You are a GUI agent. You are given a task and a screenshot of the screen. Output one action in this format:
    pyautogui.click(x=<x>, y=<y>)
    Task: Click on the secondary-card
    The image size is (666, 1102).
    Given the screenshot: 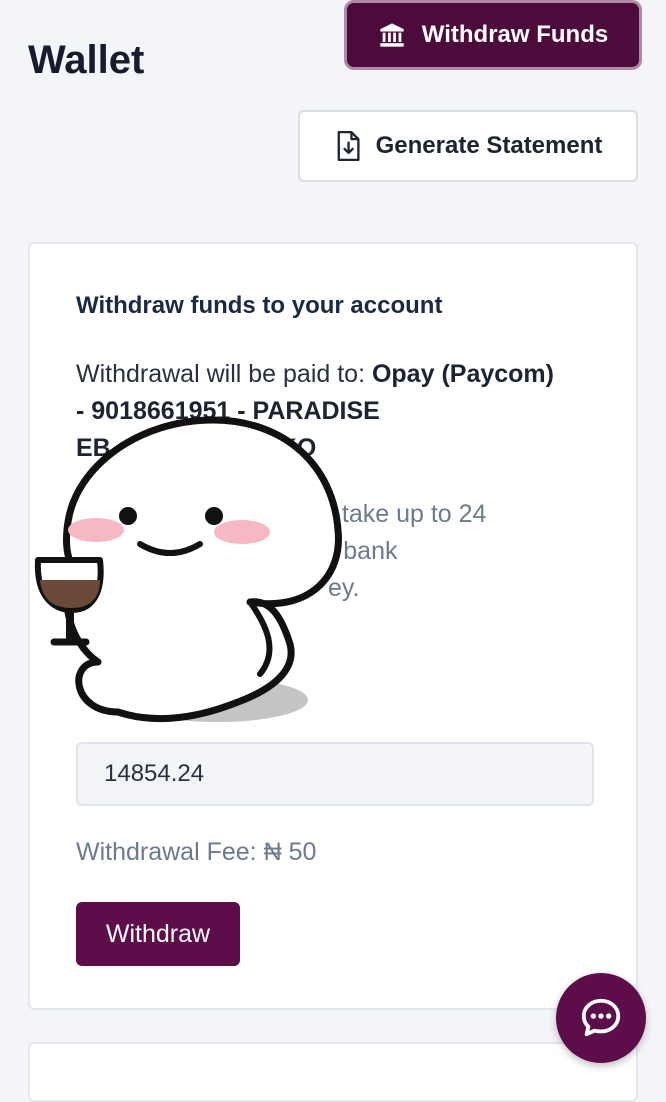 What is the action you would take?
    pyautogui.click(x=333, y=1072)
    